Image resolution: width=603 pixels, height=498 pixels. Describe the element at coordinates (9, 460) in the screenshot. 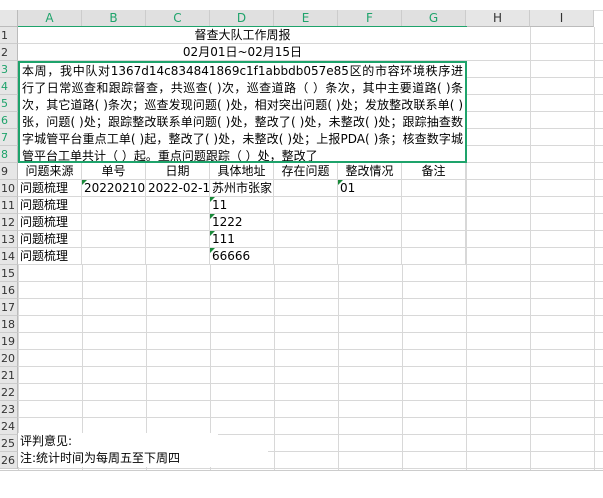

I see `row-header-26: 26` at that location.